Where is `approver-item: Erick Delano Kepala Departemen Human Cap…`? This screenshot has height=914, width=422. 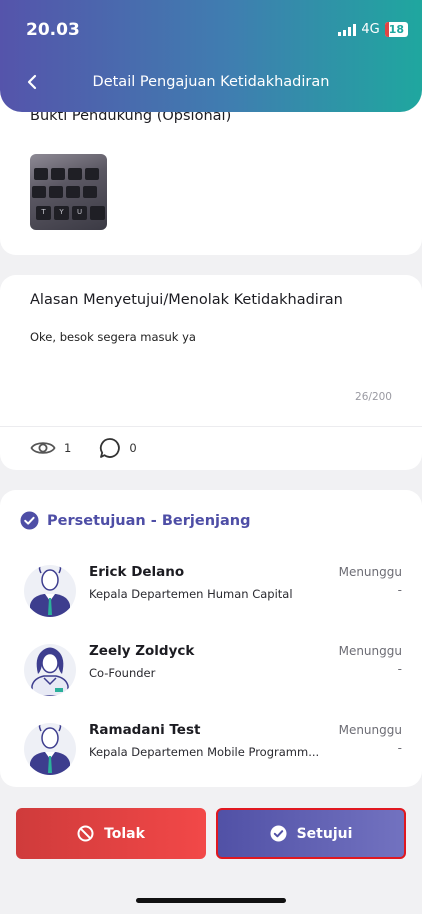 approver-item: Erick Delano Kepala Departemen Human Cap… is located at coordinates (211, 591).